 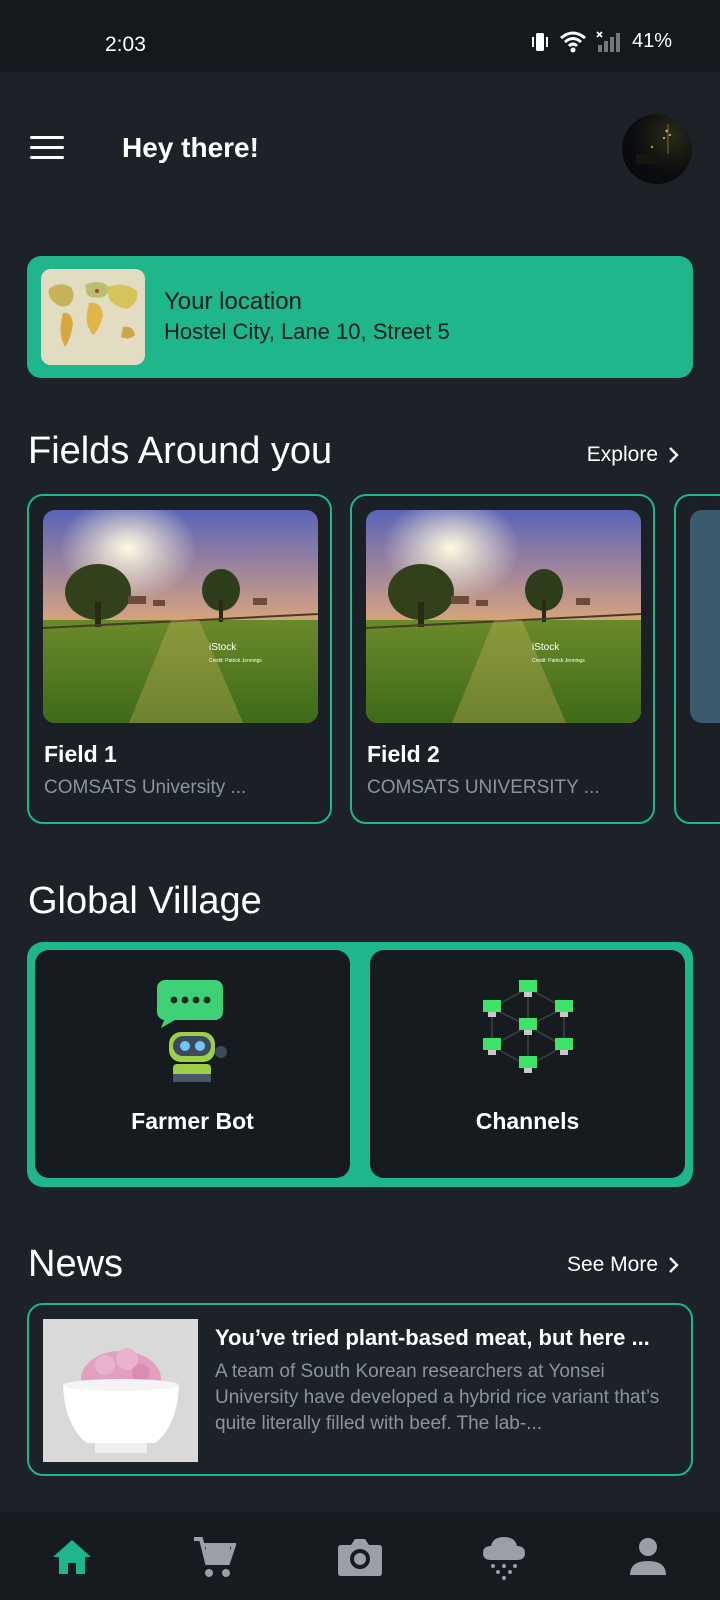 I want to click on channels-tile: Channels, so click(x=527, y=1064).